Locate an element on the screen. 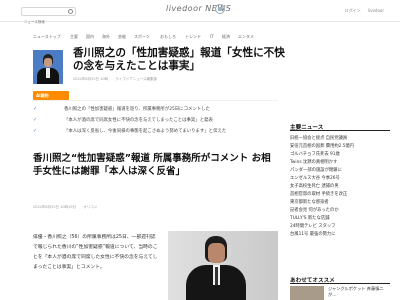  ranking-item: 旧統一協会と接点 自民党議員 is located at coordinates (340, 138).